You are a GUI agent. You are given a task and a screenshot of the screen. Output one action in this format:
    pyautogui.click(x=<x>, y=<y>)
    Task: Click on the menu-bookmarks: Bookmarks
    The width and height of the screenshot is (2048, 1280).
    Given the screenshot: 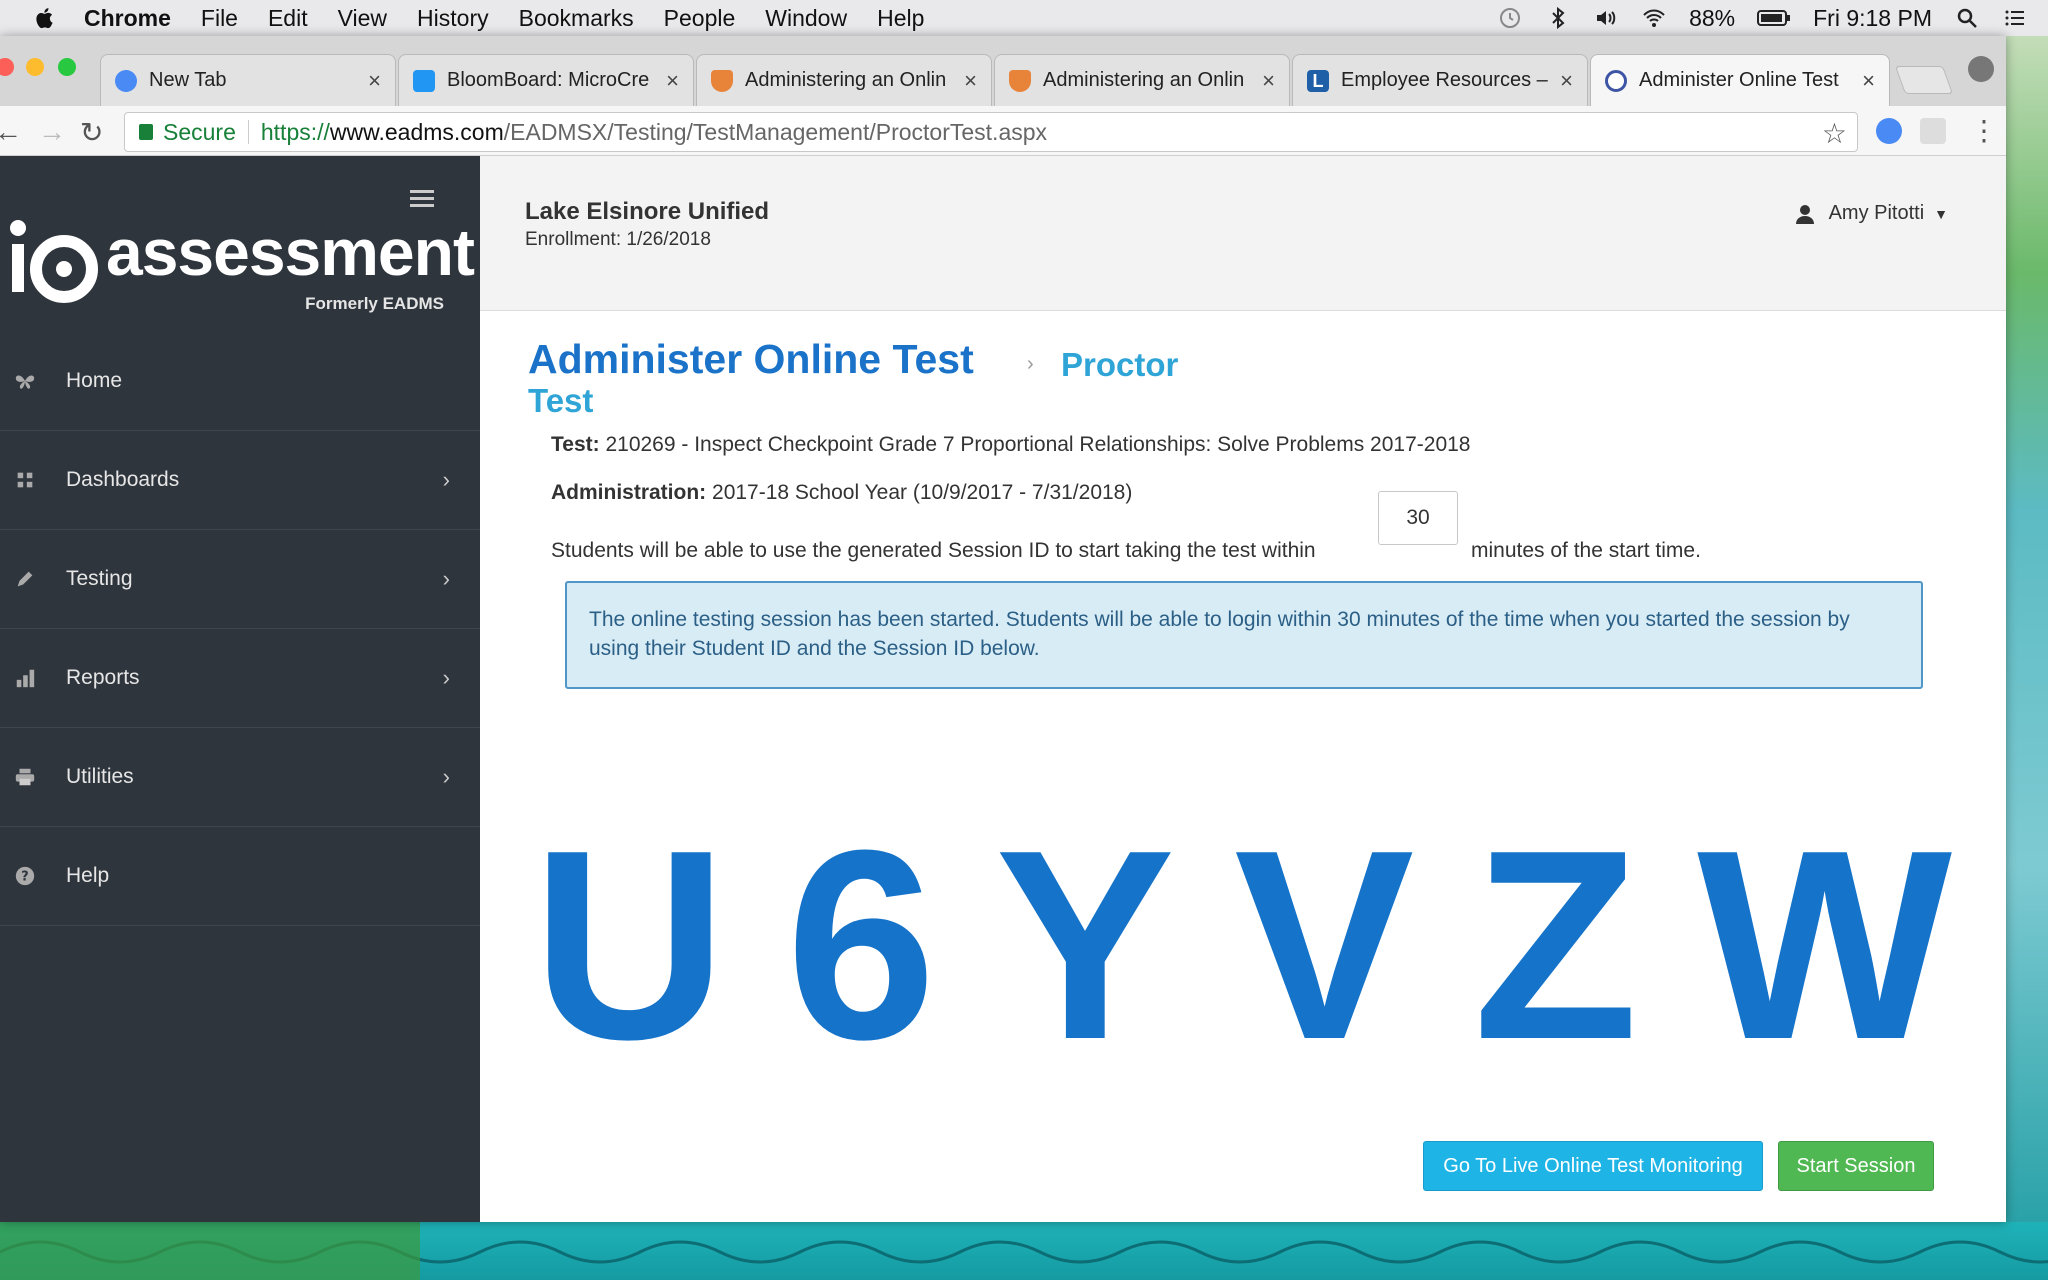 What is the action you would take?
    pyautogui.click(x=576, y=18)
    